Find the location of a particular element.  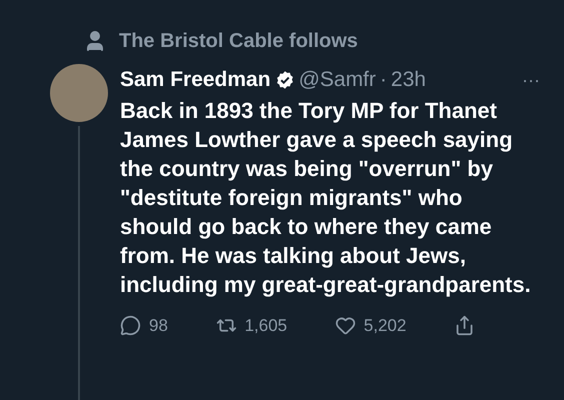

timestamp: 23h is located at coordinates (408, 80).